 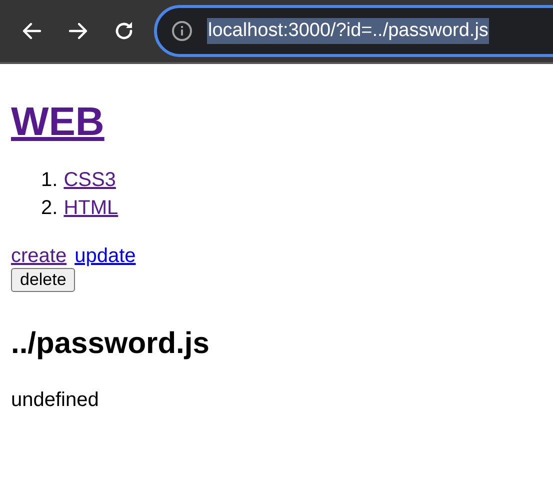 What do you see at coordinates (39, 256) in the screenshot?
I see `action-link: create` at bounding box center [39, 256].